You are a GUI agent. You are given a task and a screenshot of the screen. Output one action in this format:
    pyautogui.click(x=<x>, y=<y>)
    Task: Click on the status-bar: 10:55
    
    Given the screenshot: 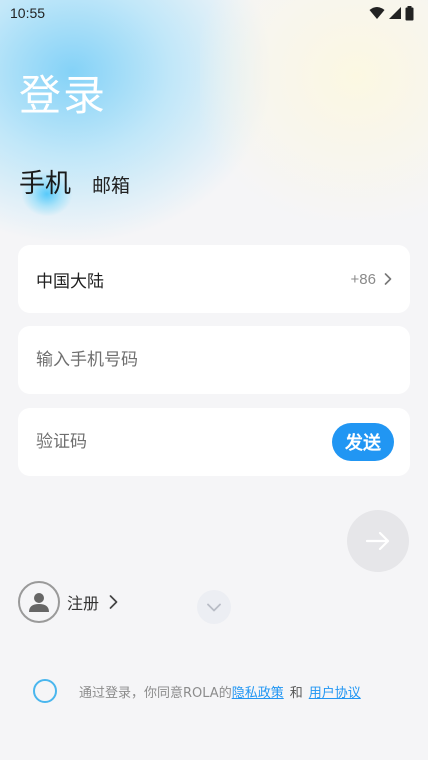 What is the action you would take?
    pyautogui.click(x=214, y=13)
    